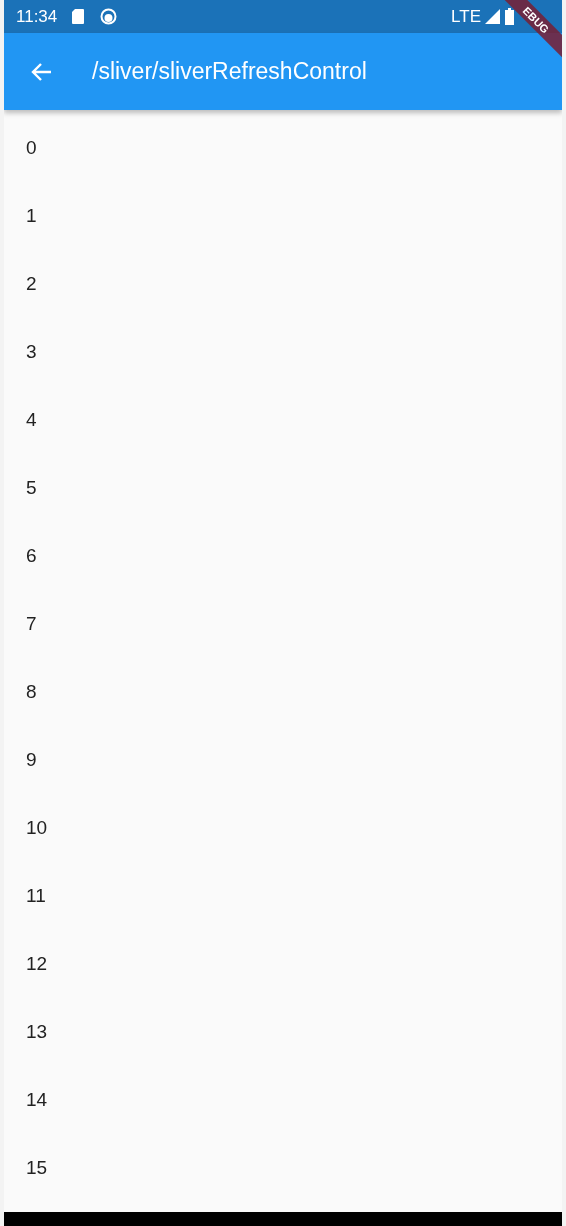 The height and width of the screenshot is (1226, 566). I want to click on list-item: 4, so click(31, 420).